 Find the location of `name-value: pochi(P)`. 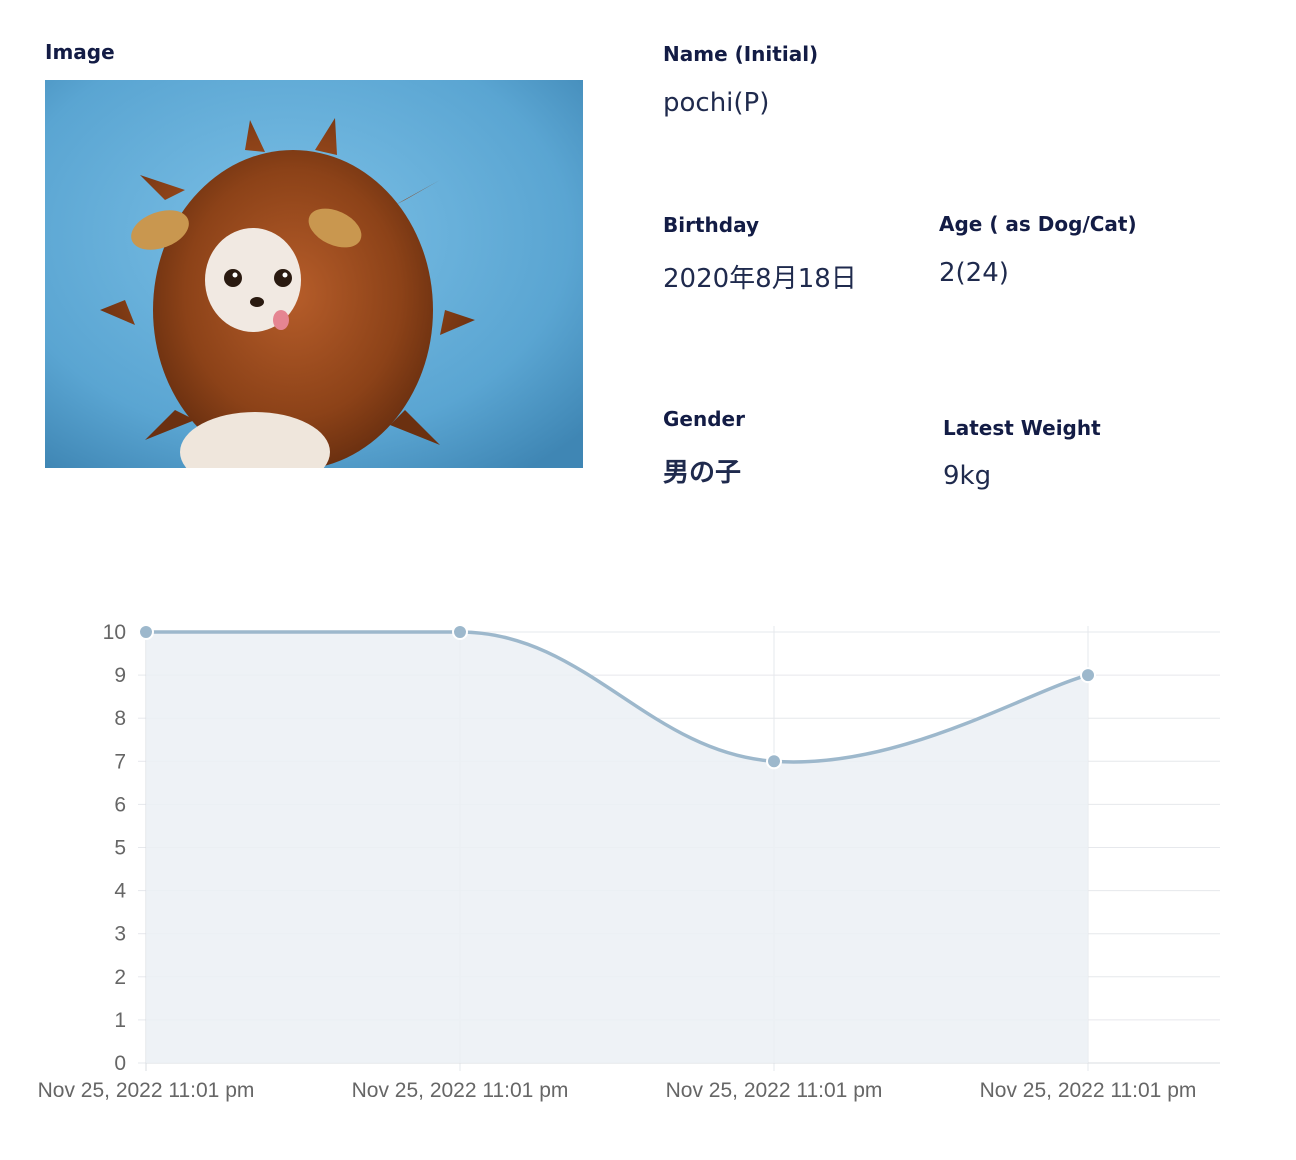

name-value: pochi(P) is located at coordinates (716, 103).